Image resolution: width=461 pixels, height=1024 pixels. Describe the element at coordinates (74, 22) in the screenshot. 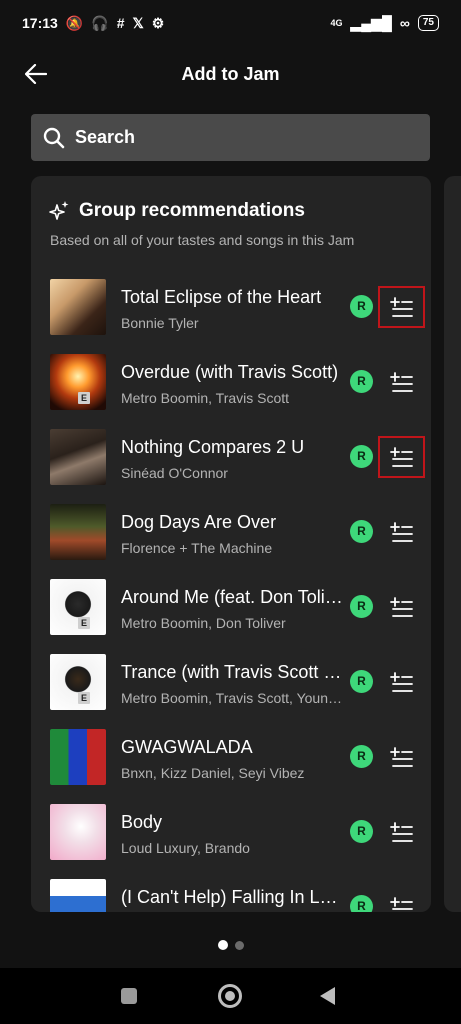

I see `mute-icon: 🔕` at that location.